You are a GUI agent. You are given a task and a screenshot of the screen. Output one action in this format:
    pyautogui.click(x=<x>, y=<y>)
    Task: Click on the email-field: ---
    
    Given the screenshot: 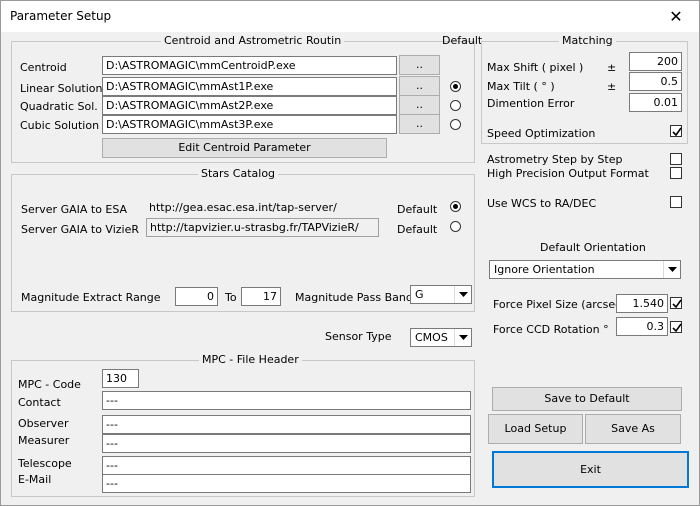 What is the action you would take?
    pyautogui.click(x=286, y=483)
    